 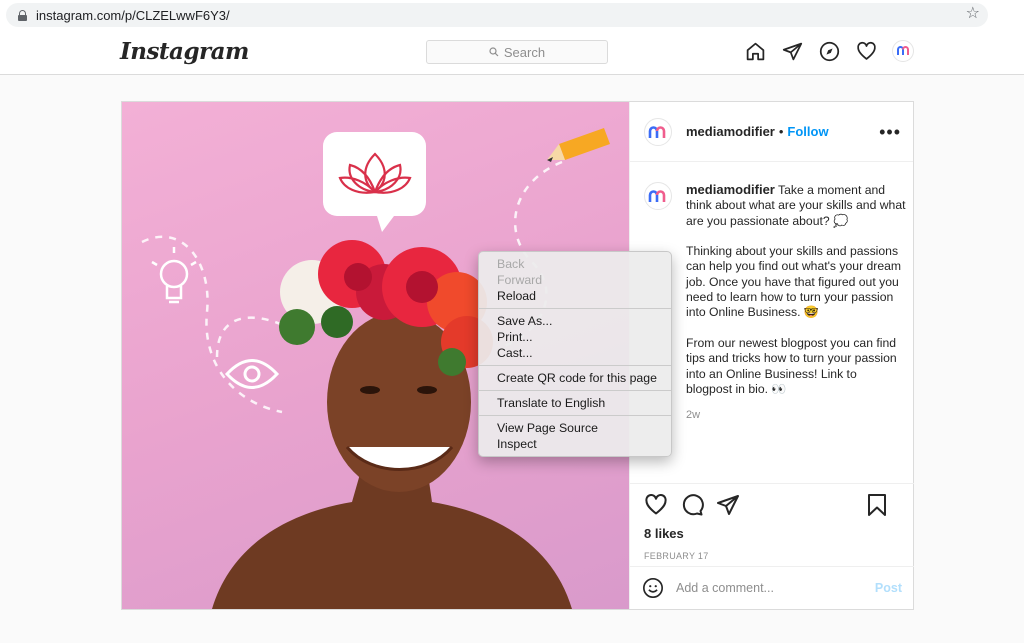 What do you see at coordinates (692, 505) in the screenshot?
I see `comment-icon` at bounding box center [692, 505].